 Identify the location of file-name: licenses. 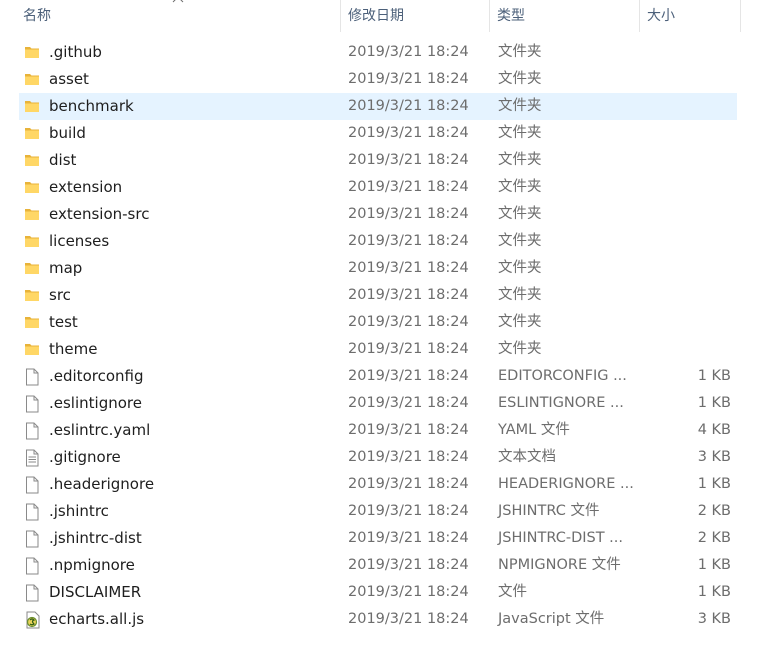
(79, 241).